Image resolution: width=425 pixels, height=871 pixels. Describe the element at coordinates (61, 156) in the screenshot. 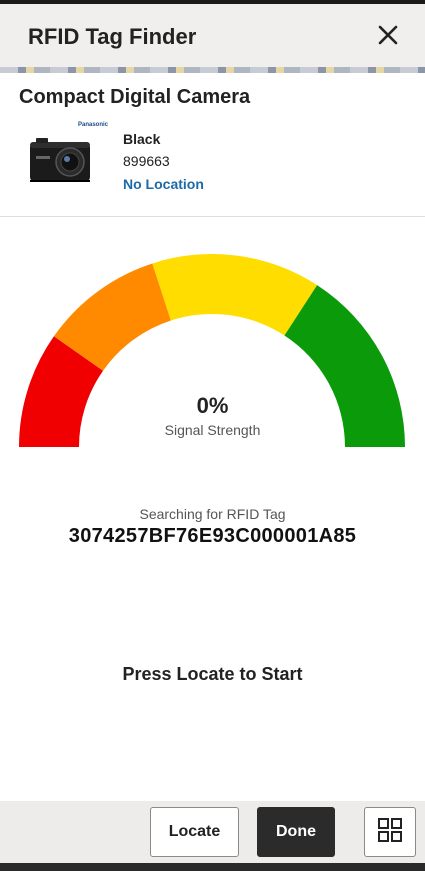

I see `product-image` at that location.